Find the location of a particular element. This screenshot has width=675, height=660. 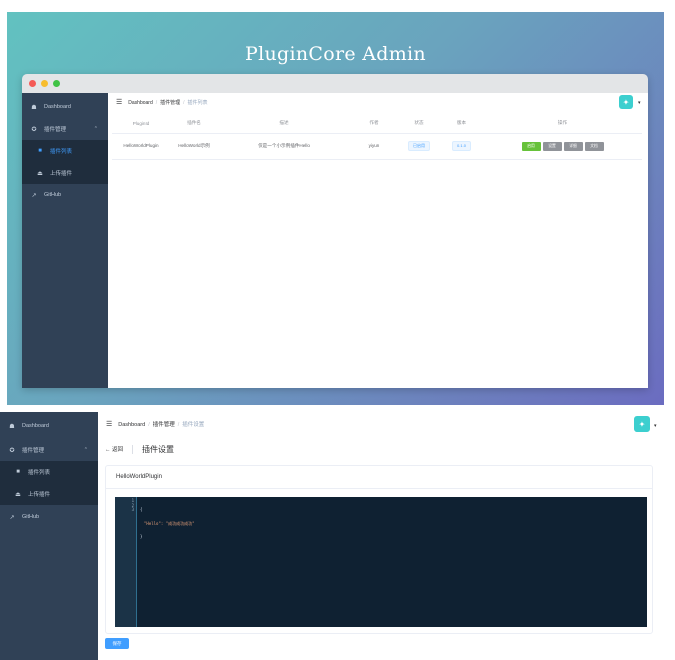

column-header-status: 状态 is located at coordinates (419, 124).